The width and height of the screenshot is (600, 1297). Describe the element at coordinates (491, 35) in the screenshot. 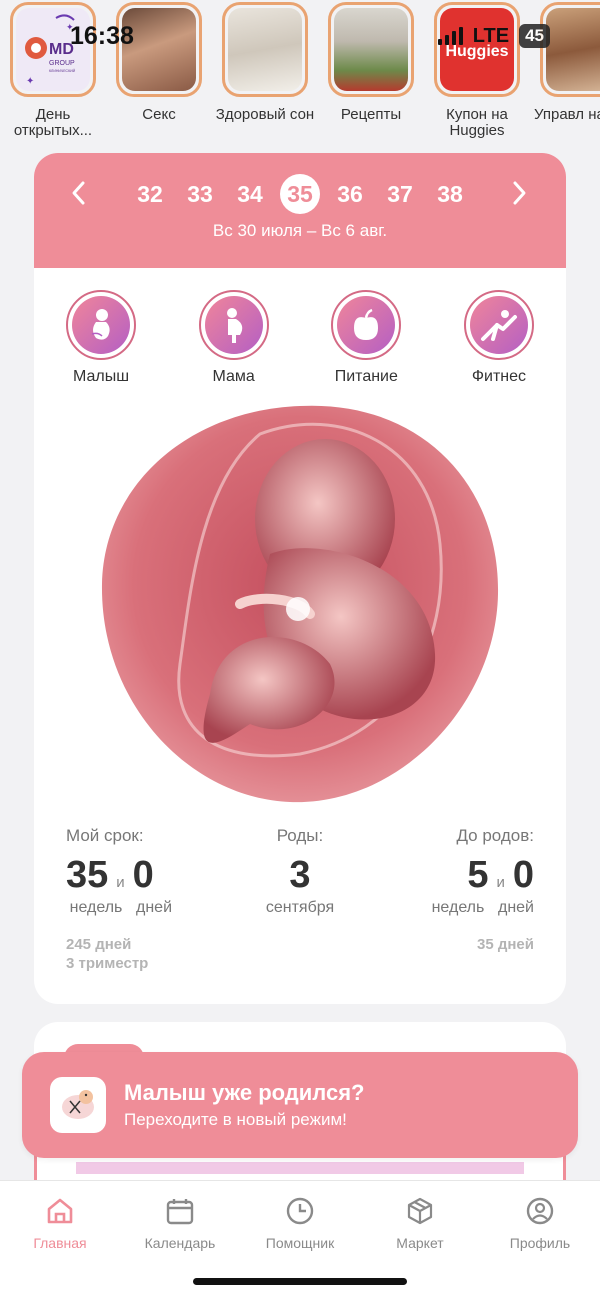

I see `network-label: LTE` at that location.